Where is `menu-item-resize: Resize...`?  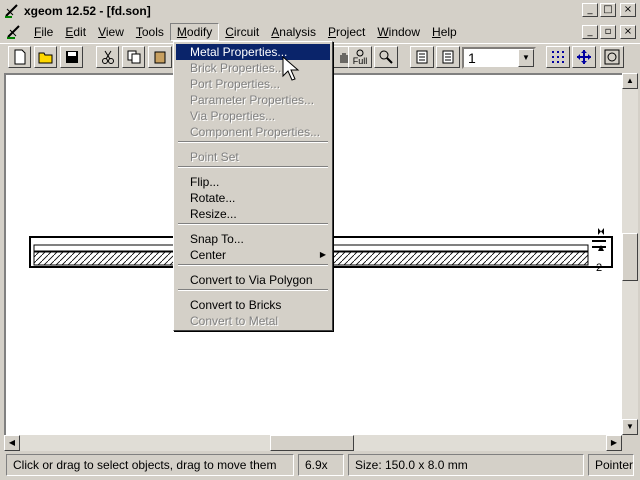
menu-item-resize: Resize... is located at coordinates (253, 214).